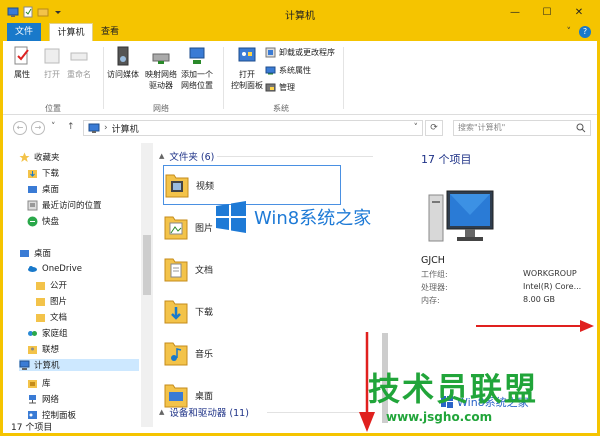 The image size is (600, 436). I want to click on devices-group-header: ▲ 设备和驱动器 (11), so click(204, 412).